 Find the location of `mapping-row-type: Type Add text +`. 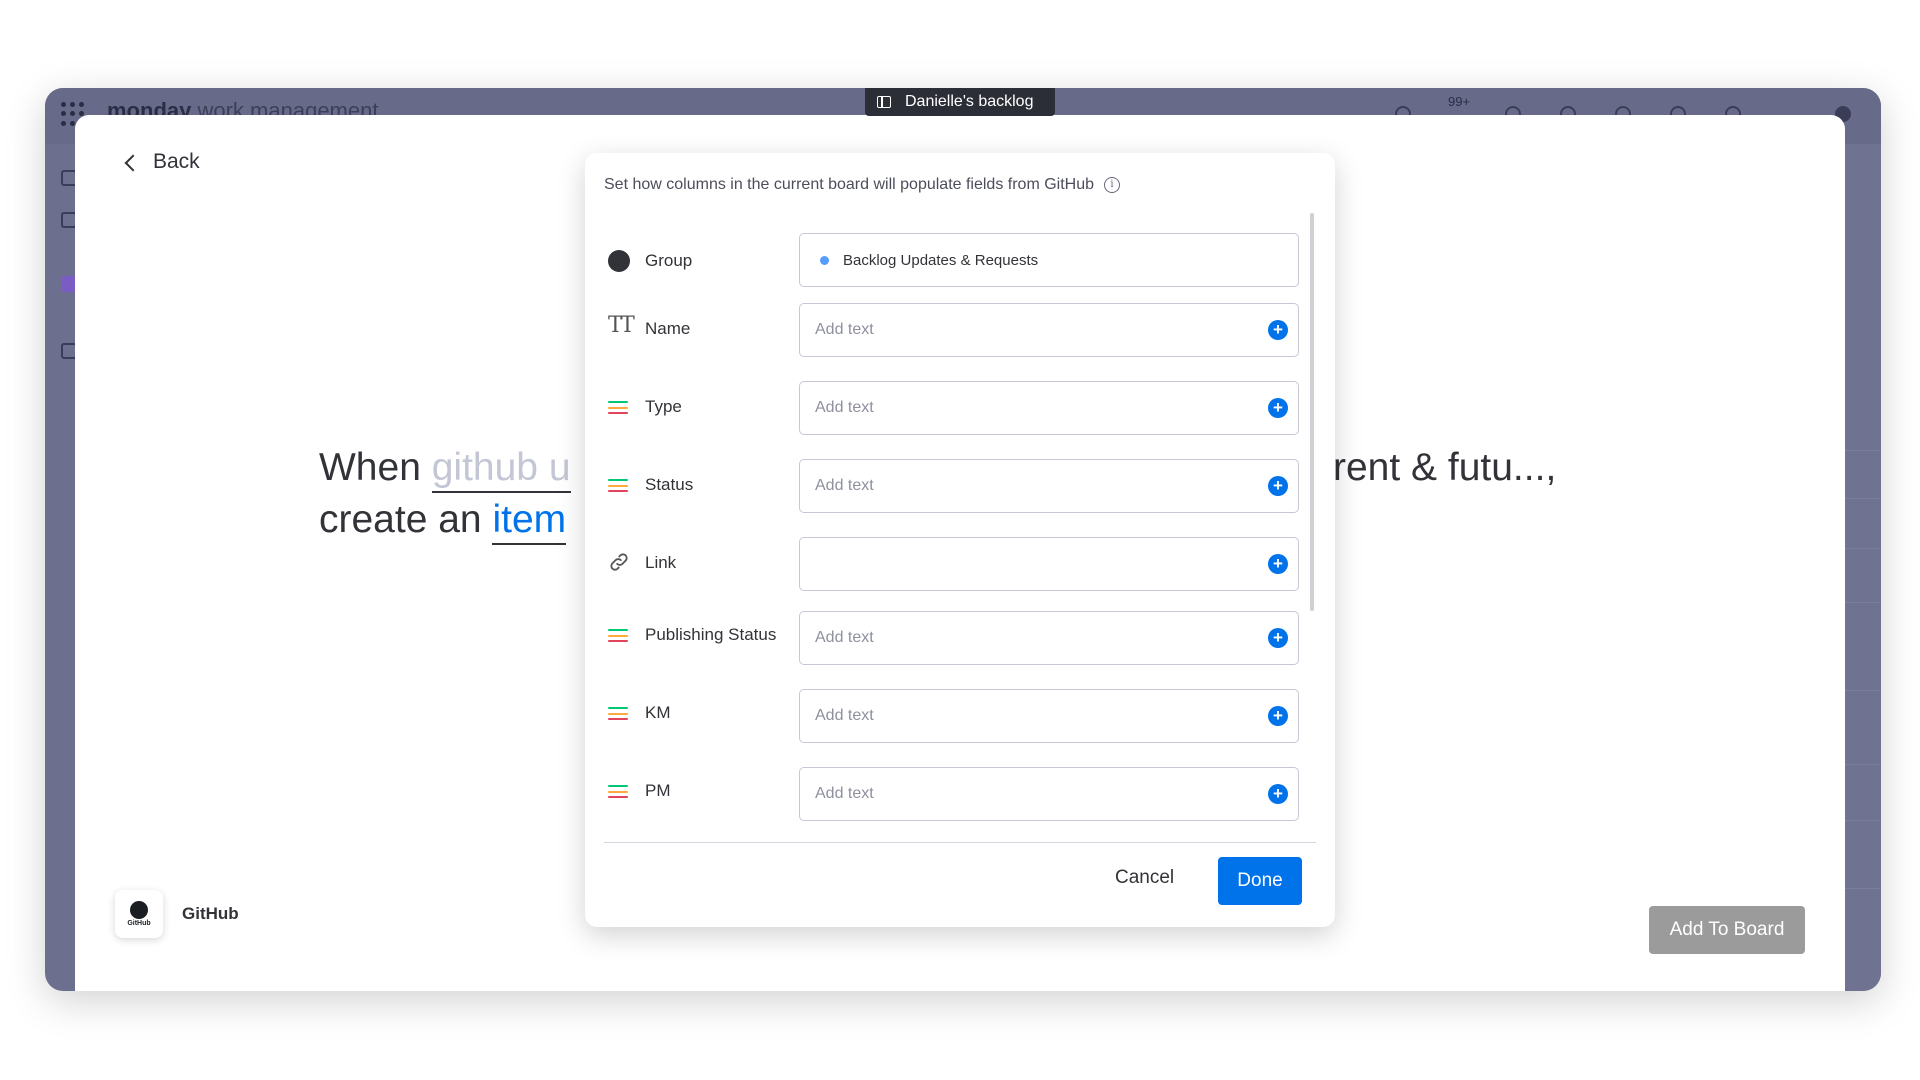

mapping-row-type: Type Add text + is located at coordinates (960, 411).